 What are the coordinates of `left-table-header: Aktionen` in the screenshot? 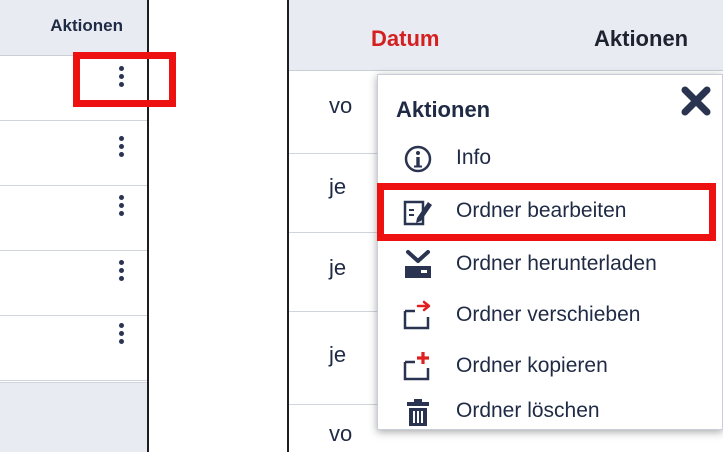 It's located at (73, 28).